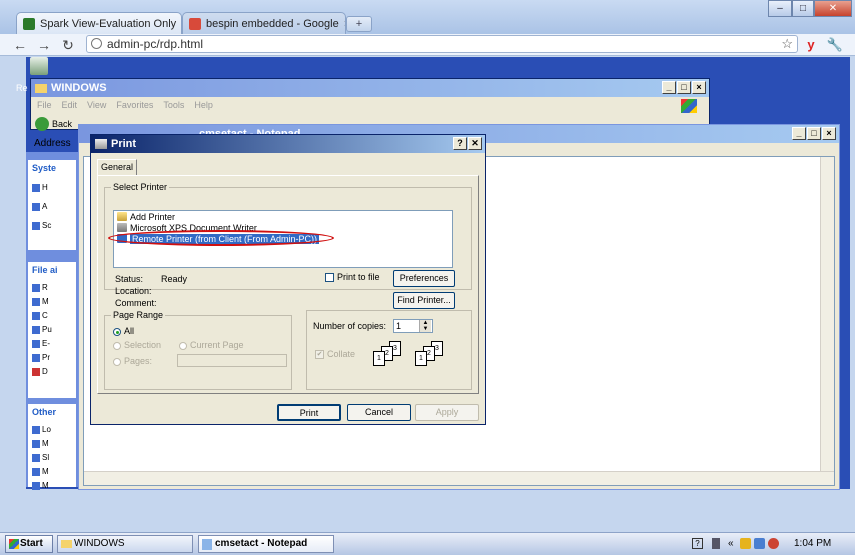 This screenshot has width=855, height=555. What do you see at coordinates (335, 354) in the screenshot?
I see `collate-checkbox: ✔ Collate` at bounding box center [335, 354].